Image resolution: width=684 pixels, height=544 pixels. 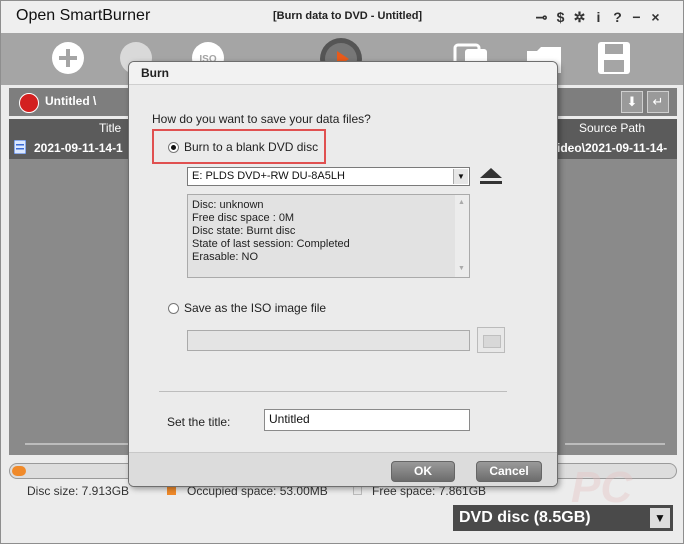 I want to click on scroll-up-icon: ▲, so click(x=461, y=202).